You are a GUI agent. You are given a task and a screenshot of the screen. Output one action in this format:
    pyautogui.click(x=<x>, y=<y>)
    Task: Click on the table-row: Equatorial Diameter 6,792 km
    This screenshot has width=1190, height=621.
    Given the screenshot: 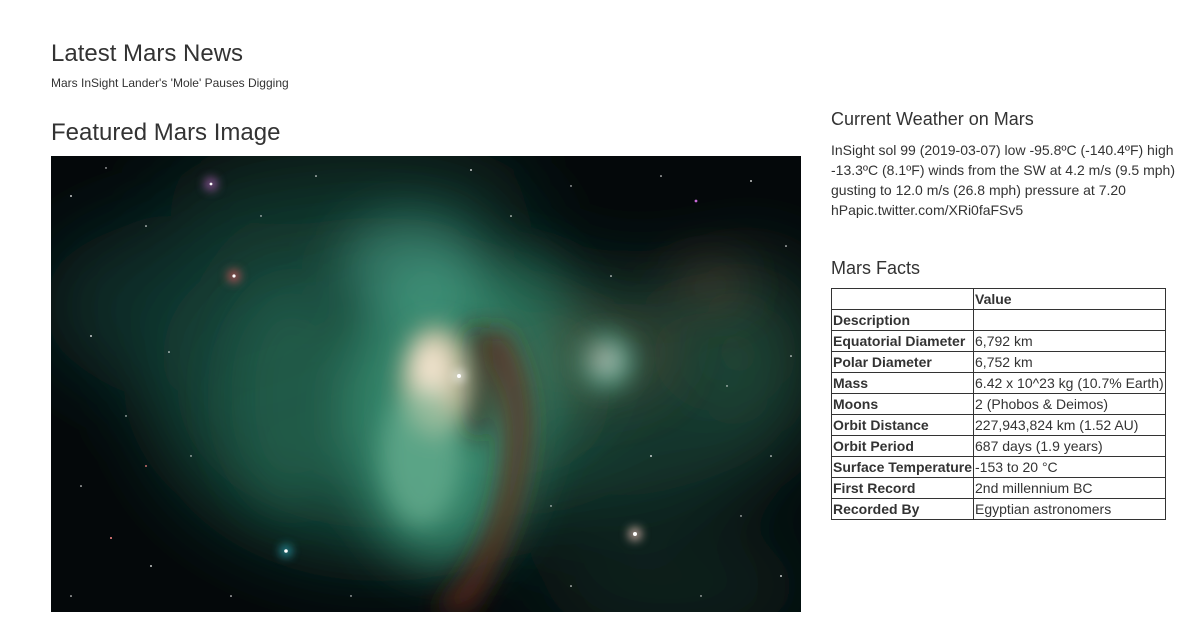 What is the action you would take?
    pyautogui.click(x=998, y=341)
    